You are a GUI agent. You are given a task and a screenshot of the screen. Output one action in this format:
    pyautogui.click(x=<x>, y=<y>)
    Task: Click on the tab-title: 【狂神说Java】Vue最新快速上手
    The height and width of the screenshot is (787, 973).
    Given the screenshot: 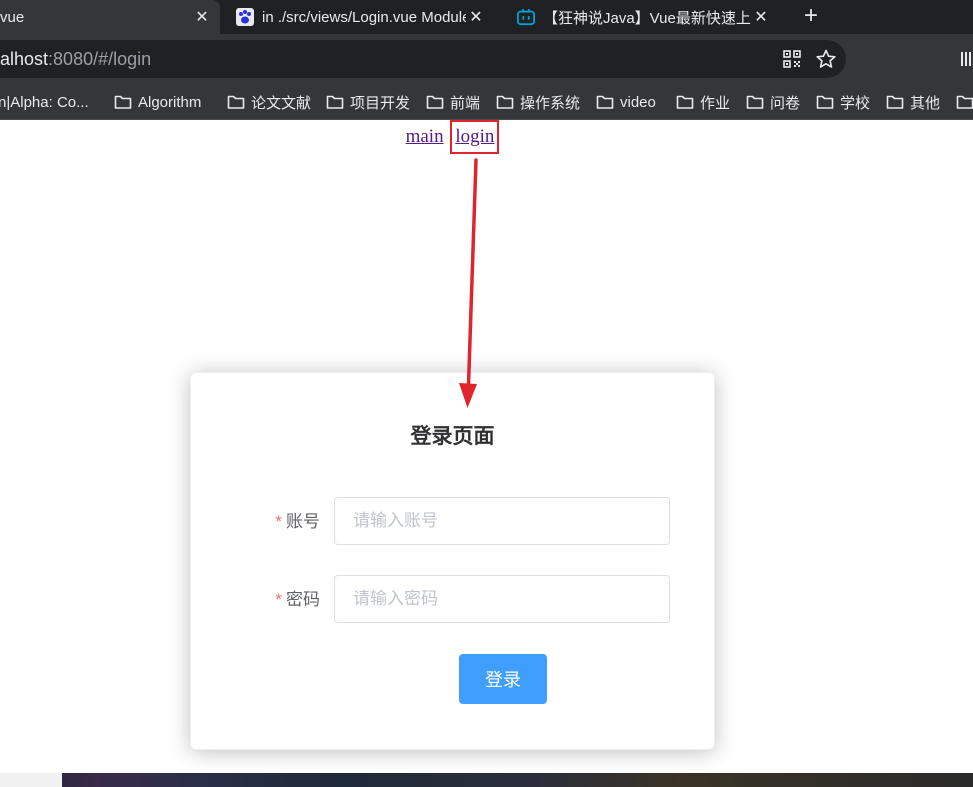 What is the action you would take?
    pyautogui.click(x=647, y=18)
    